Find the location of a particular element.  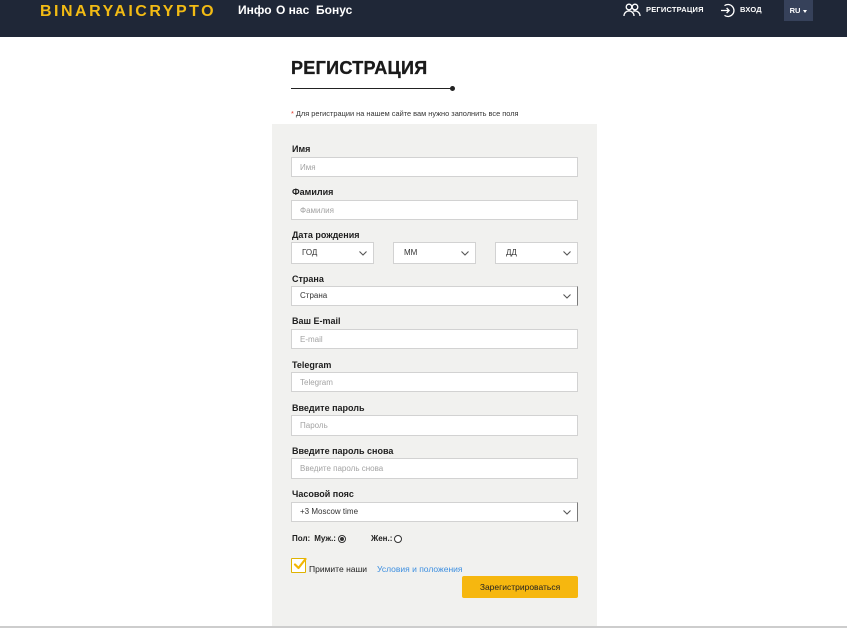

birth-date-label: Дата рождения is located at coordinates (326, 235).